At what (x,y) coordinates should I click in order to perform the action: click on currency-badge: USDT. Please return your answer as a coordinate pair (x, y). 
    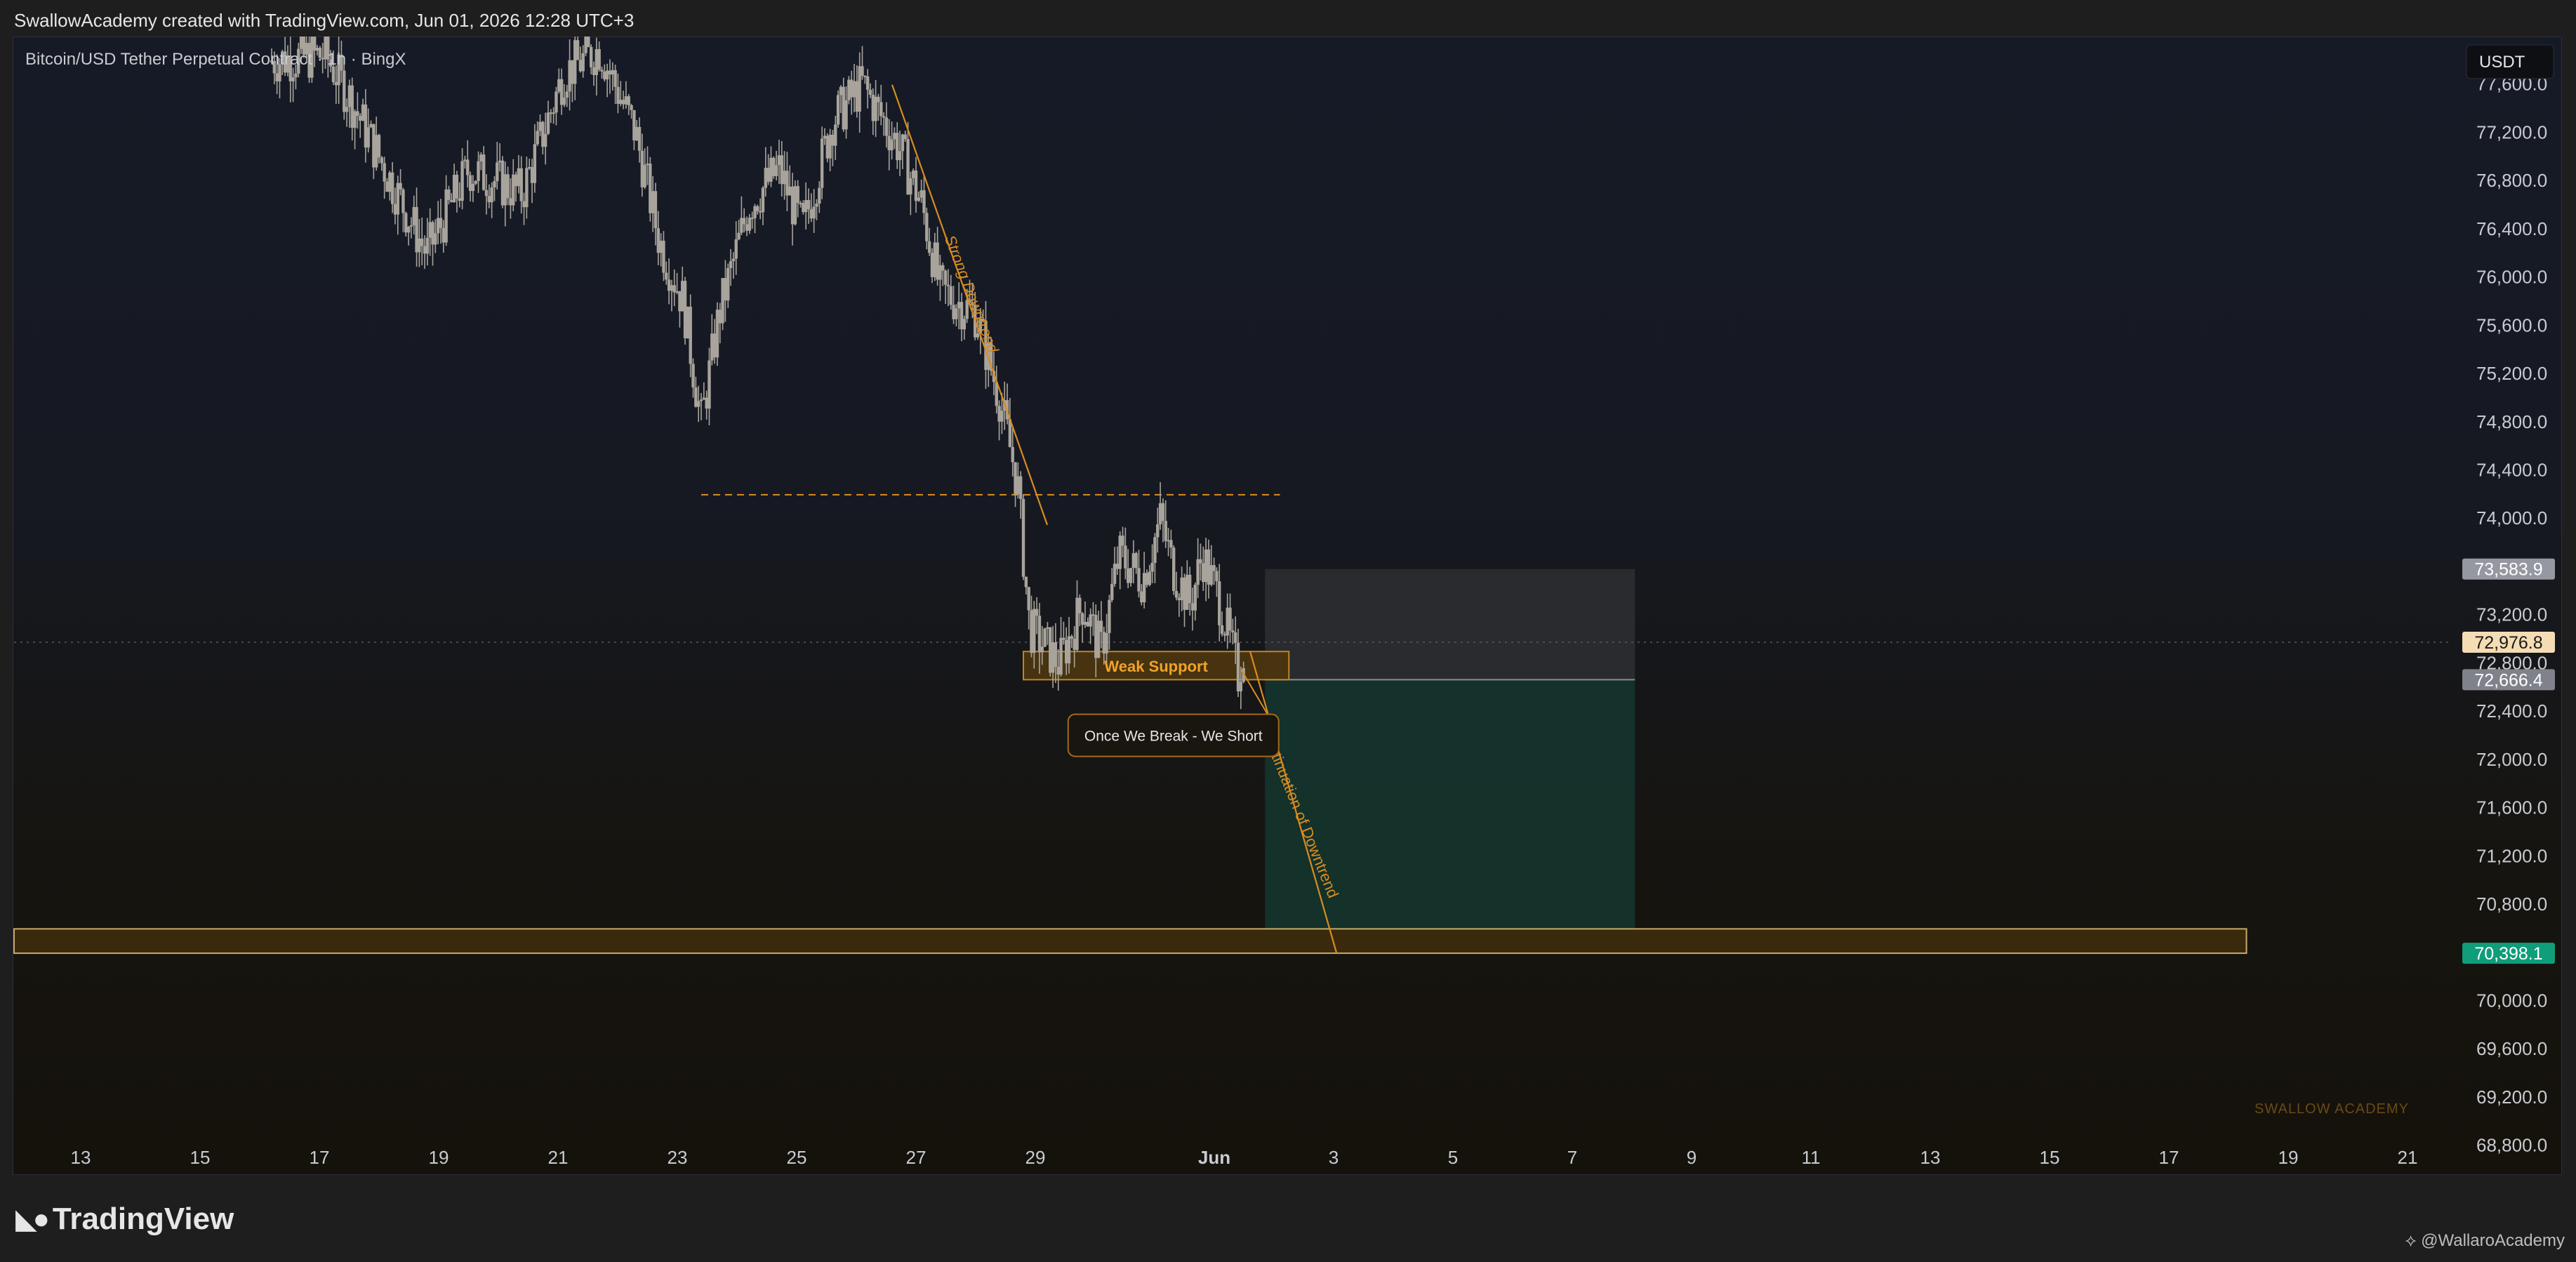
    Looking at the image, I should click on (2510, 61).